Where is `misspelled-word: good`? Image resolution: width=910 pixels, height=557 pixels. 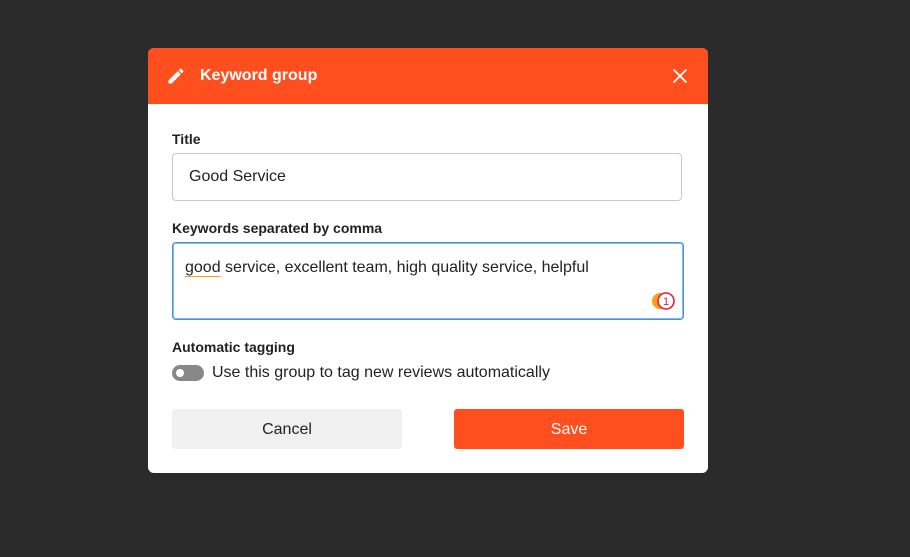 misspelled-word: good is located at coordinates (203, 267).